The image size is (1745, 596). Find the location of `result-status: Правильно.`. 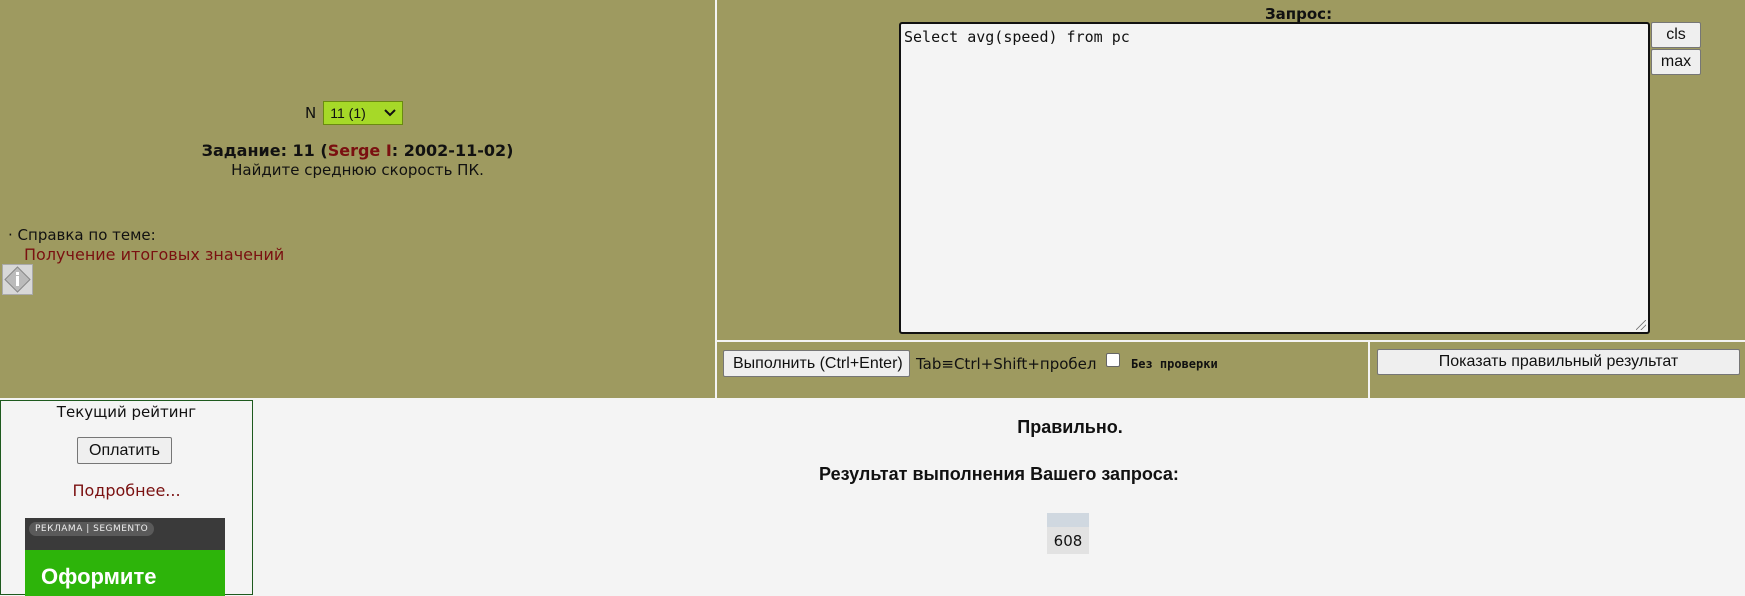

result-status: Правильно. is located at coordinates (1070, 427).